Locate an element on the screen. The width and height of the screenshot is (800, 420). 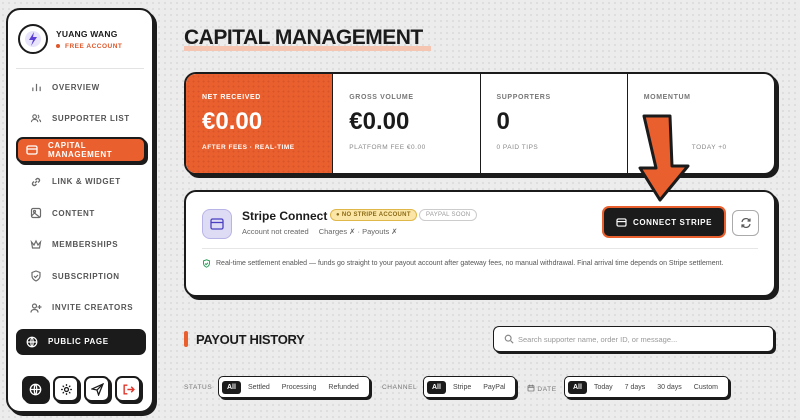
sidebar-item-invite-creators: INVITE CREATORS is located at coordinates (81, 308).